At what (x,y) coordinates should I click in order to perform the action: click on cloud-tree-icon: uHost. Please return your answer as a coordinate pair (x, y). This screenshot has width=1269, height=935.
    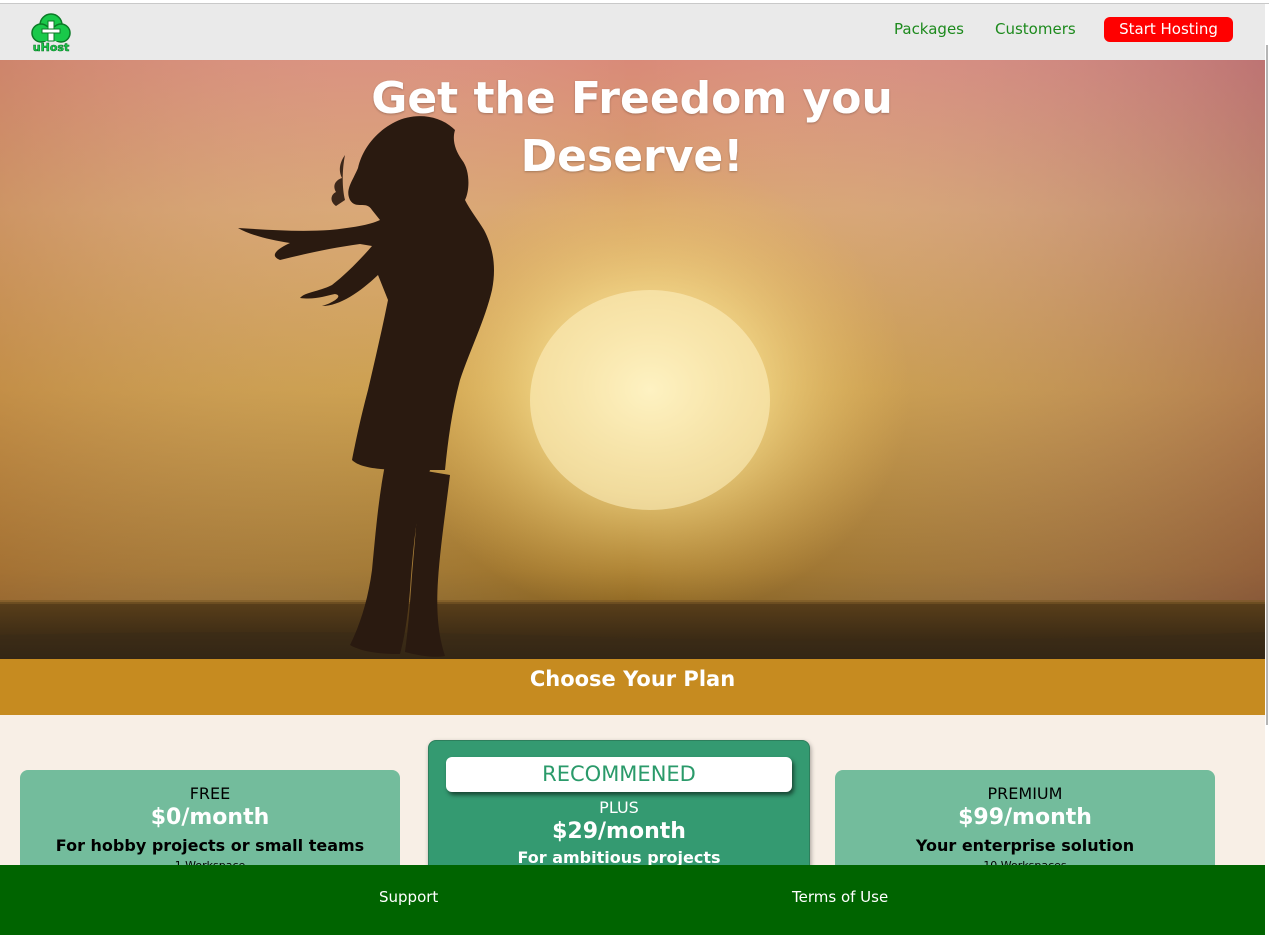
    Looking at the image, I should click on (51, 33).